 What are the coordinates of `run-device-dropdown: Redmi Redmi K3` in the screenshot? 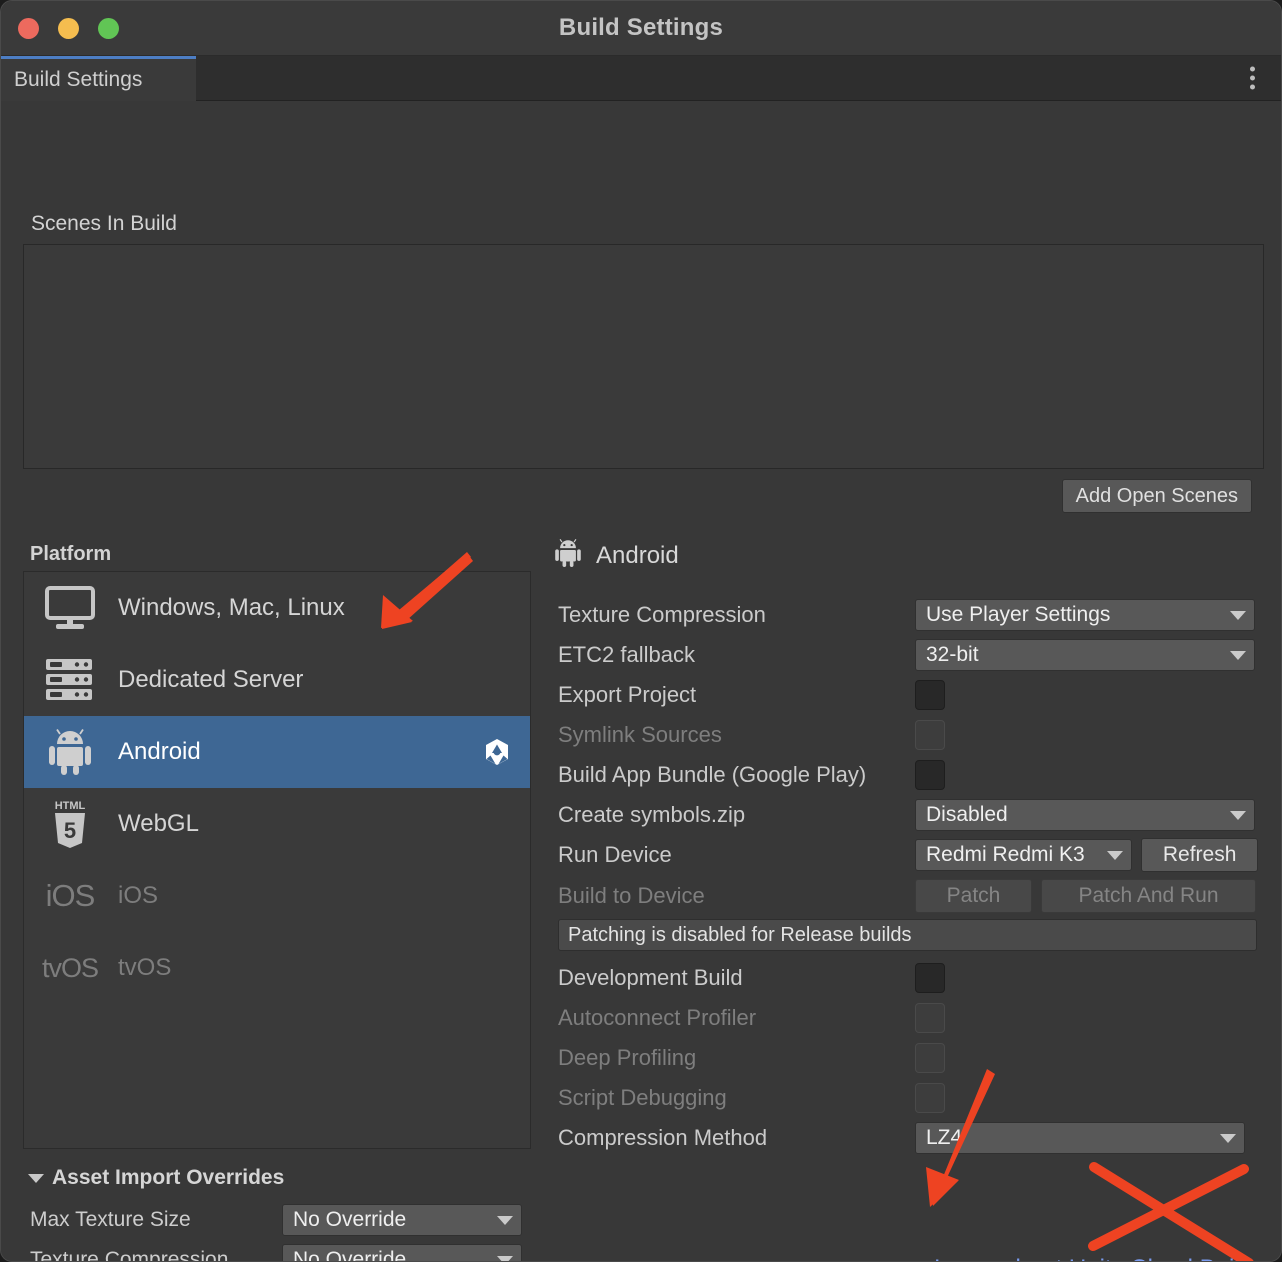 It's located at (1024, 855).